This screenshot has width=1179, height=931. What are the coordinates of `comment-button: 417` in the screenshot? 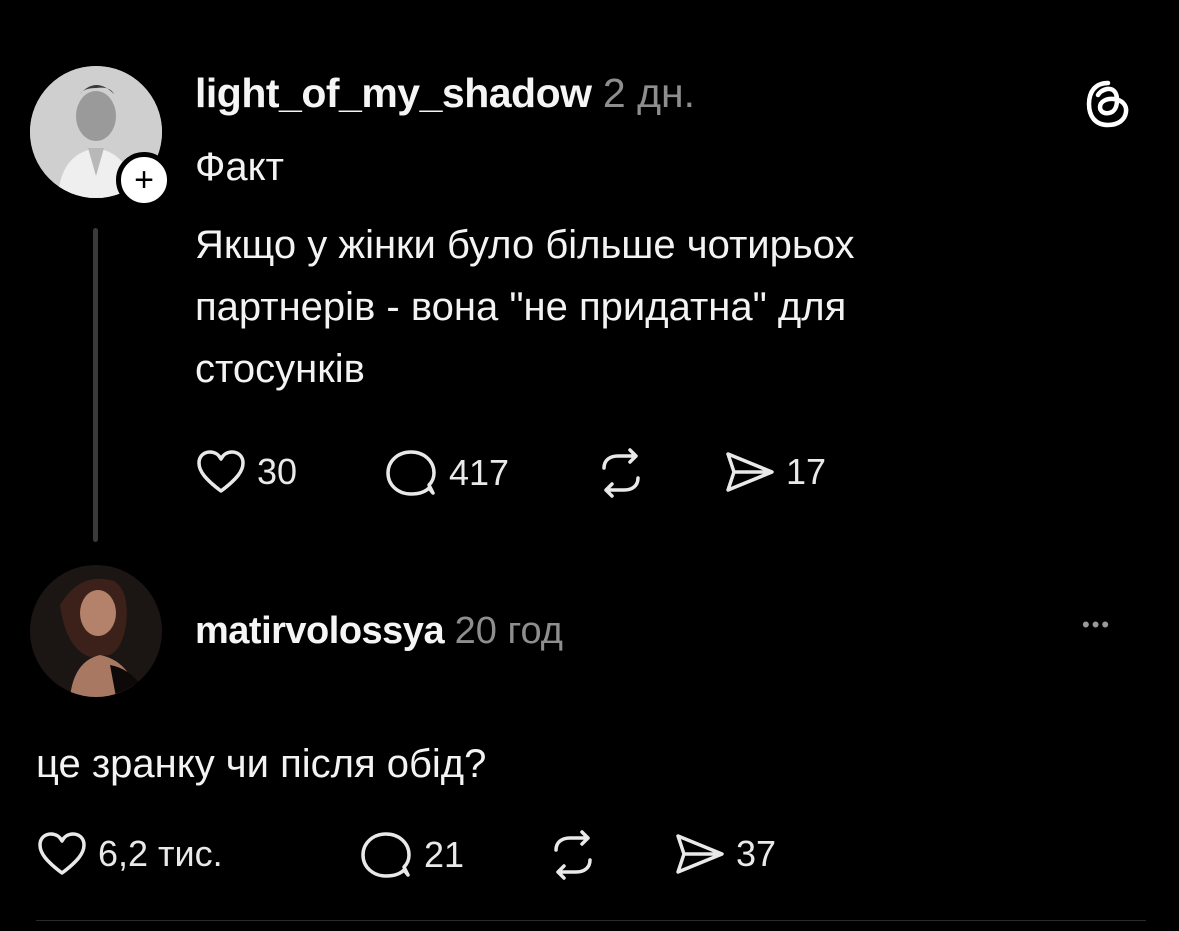 It's located at (446, 473).